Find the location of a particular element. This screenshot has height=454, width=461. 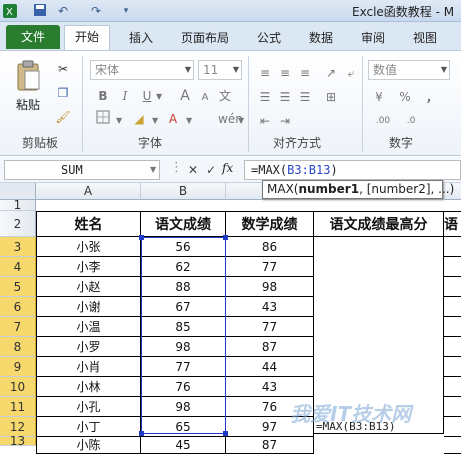

save-icon is located at coordinates (40, 11).